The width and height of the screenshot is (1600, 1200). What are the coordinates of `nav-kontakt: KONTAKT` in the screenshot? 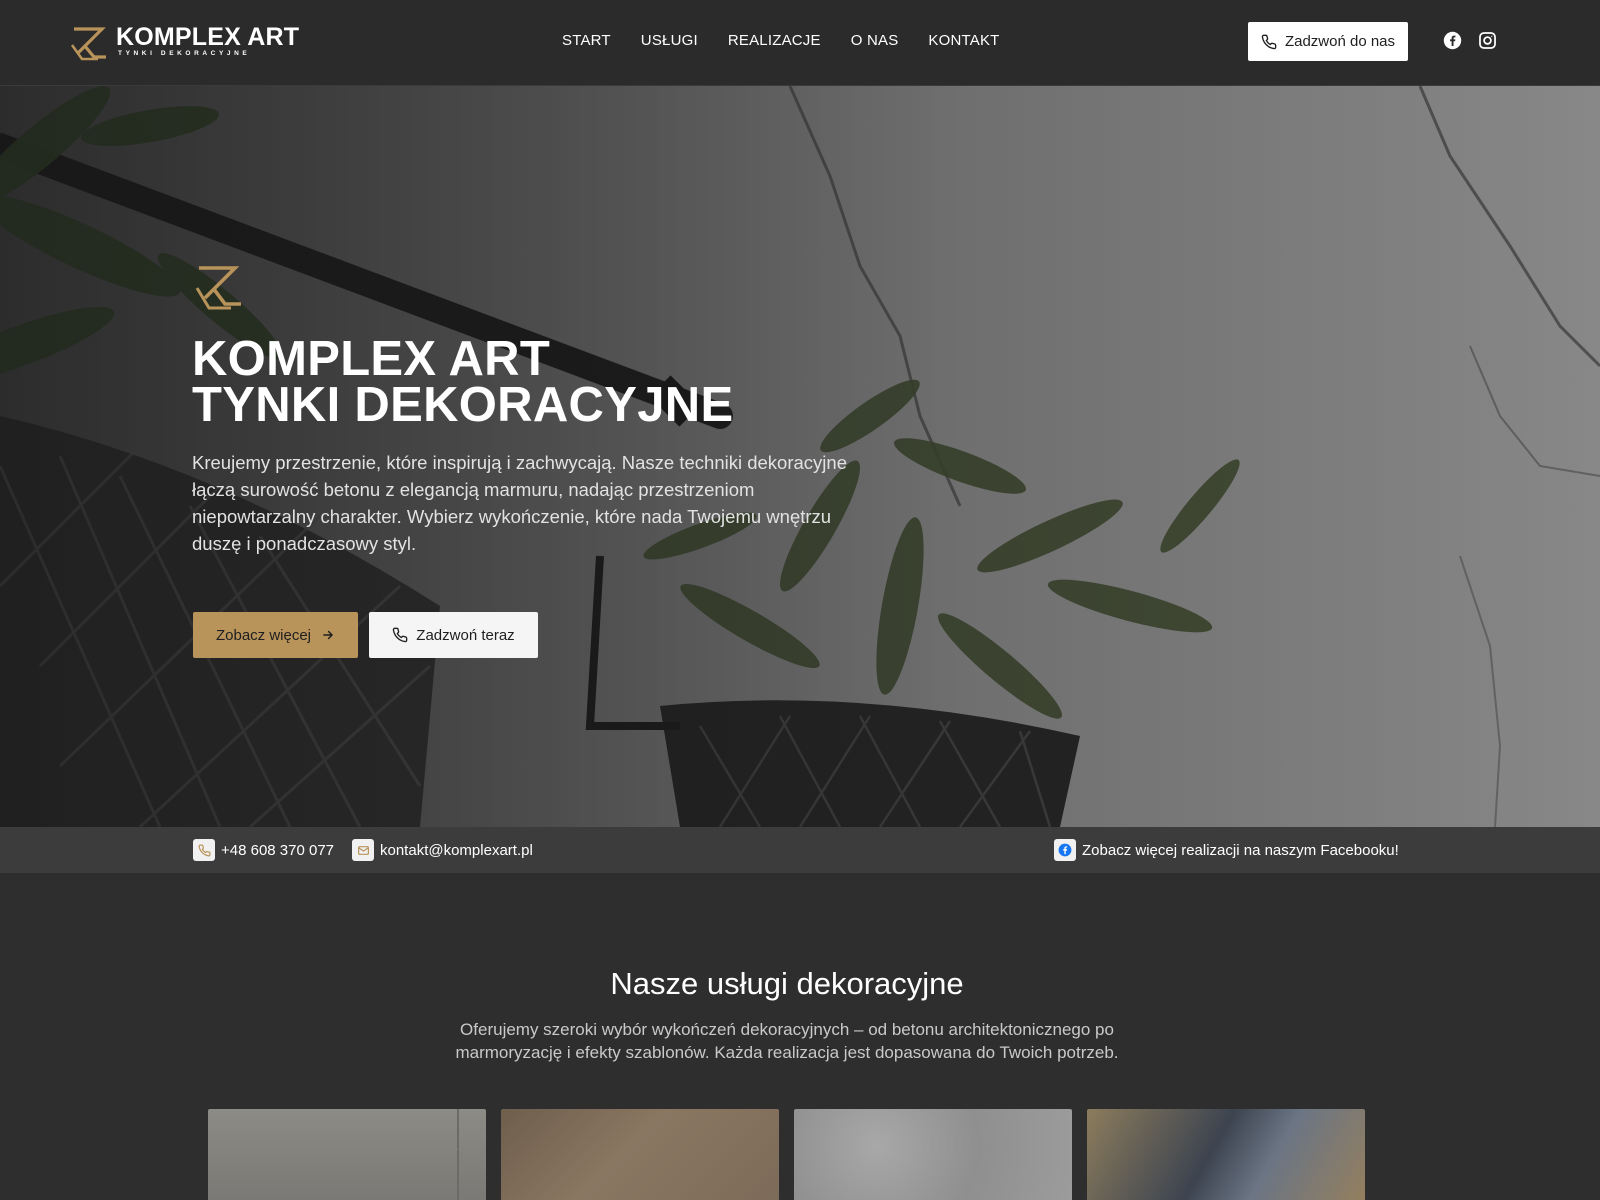 It's located at (963, 40).